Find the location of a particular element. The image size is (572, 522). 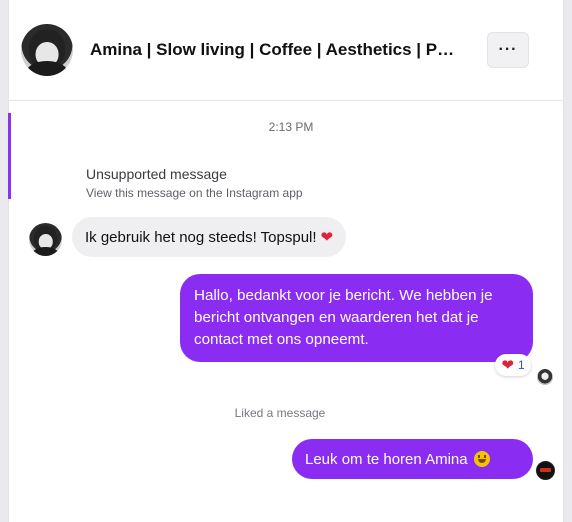

liked-message-label: Liked a message is located at coordinates (280, 413).